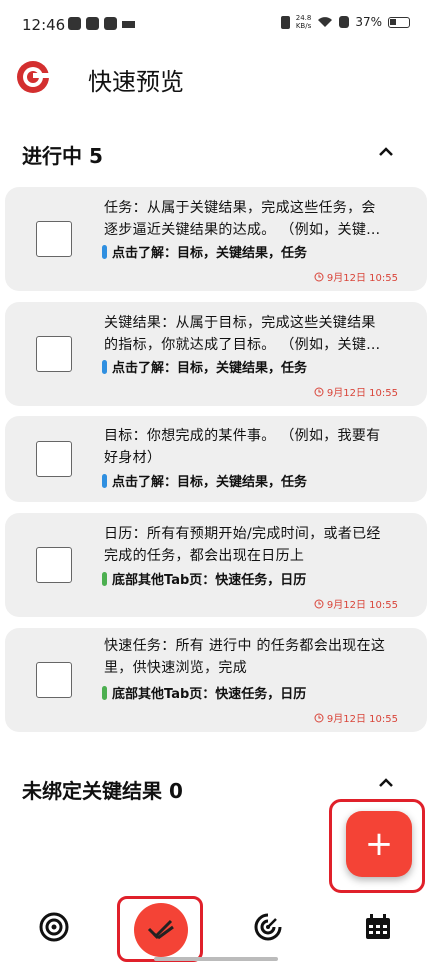 This screenshot has height=964, width=432. I want to click on crown-icon, so click(128, 24).